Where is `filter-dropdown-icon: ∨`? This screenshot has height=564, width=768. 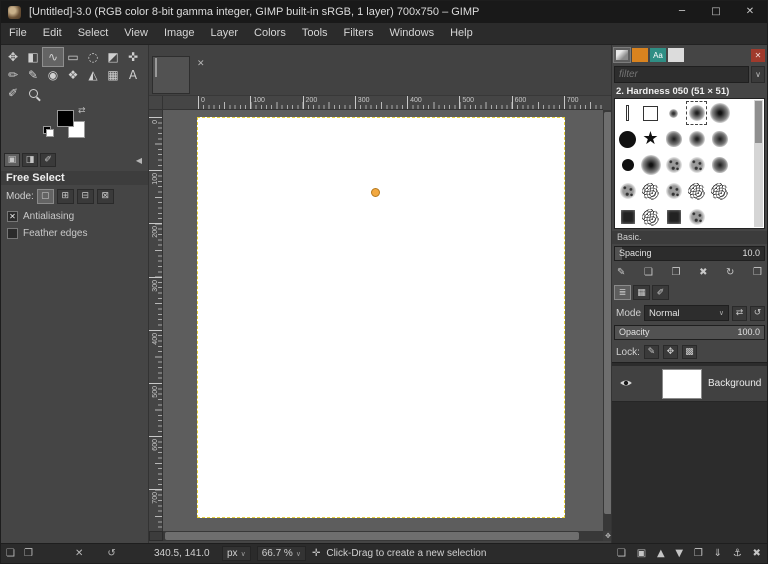 filter-dropdown-icon: ∨ is located at coordinates (758, 74).